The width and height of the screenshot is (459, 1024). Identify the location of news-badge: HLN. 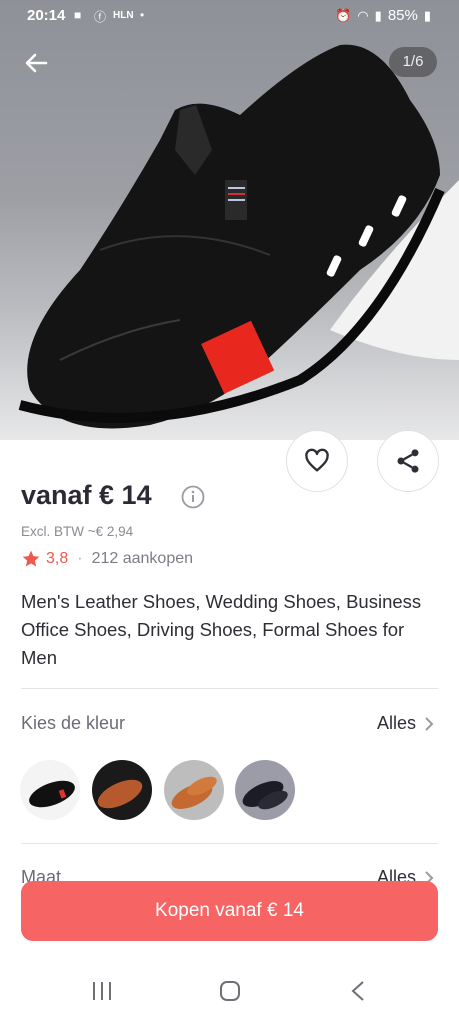
(123, 15).